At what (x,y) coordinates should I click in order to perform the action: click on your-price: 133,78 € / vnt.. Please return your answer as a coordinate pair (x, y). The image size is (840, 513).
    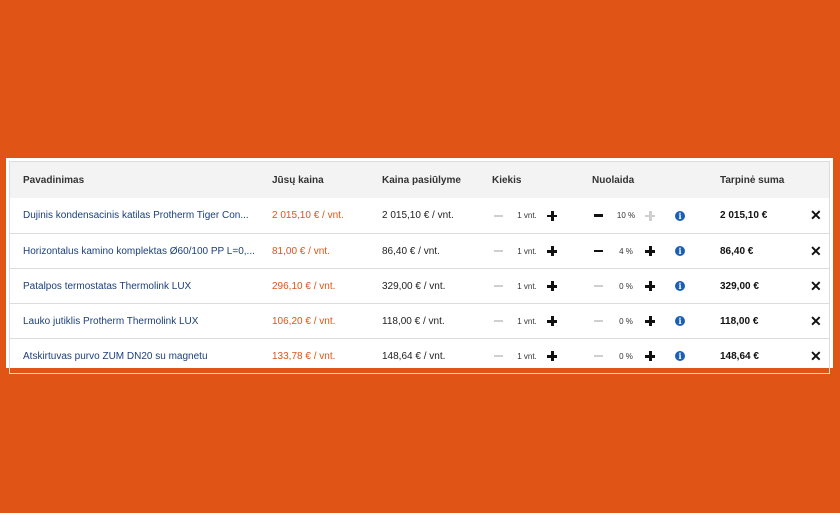
    Looking at the image, I should click on (304, 356).